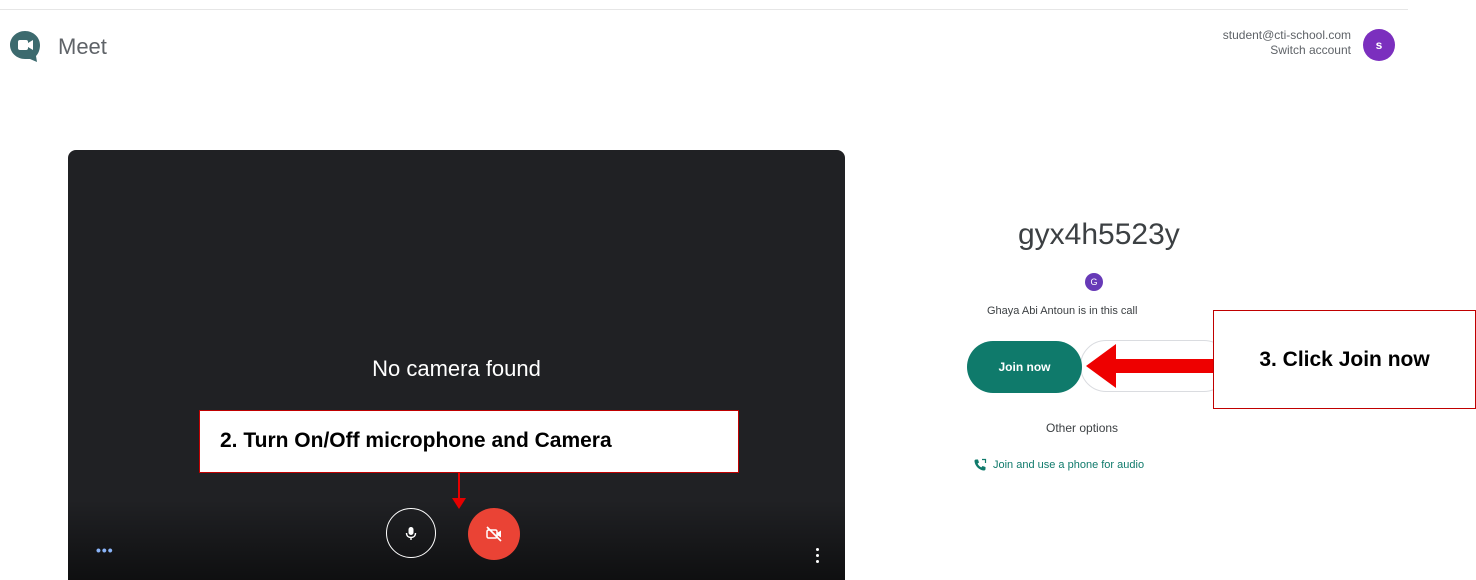  What do you see at coordinates (704, 9) in the screenshot?
I see `top-divider` at bounding box center [704, 9].